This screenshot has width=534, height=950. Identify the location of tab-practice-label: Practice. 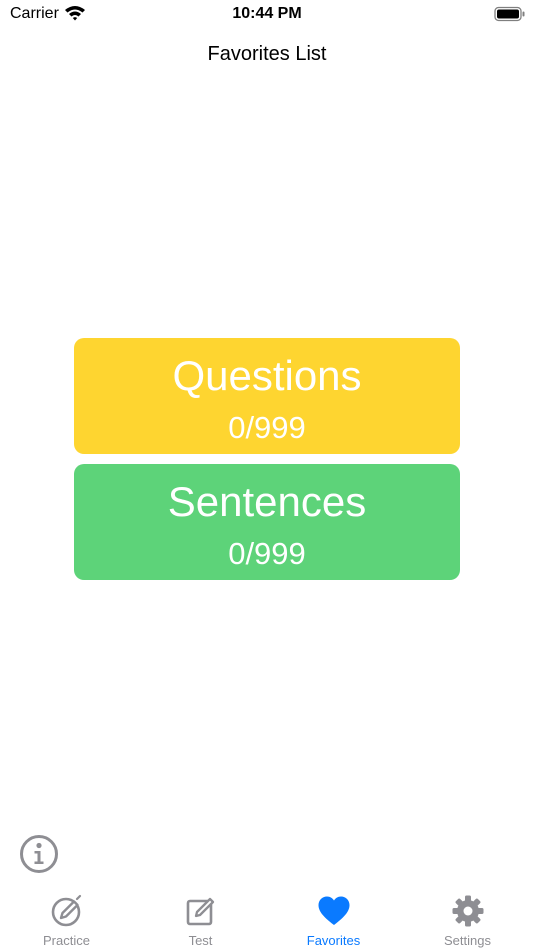
(66, 940).